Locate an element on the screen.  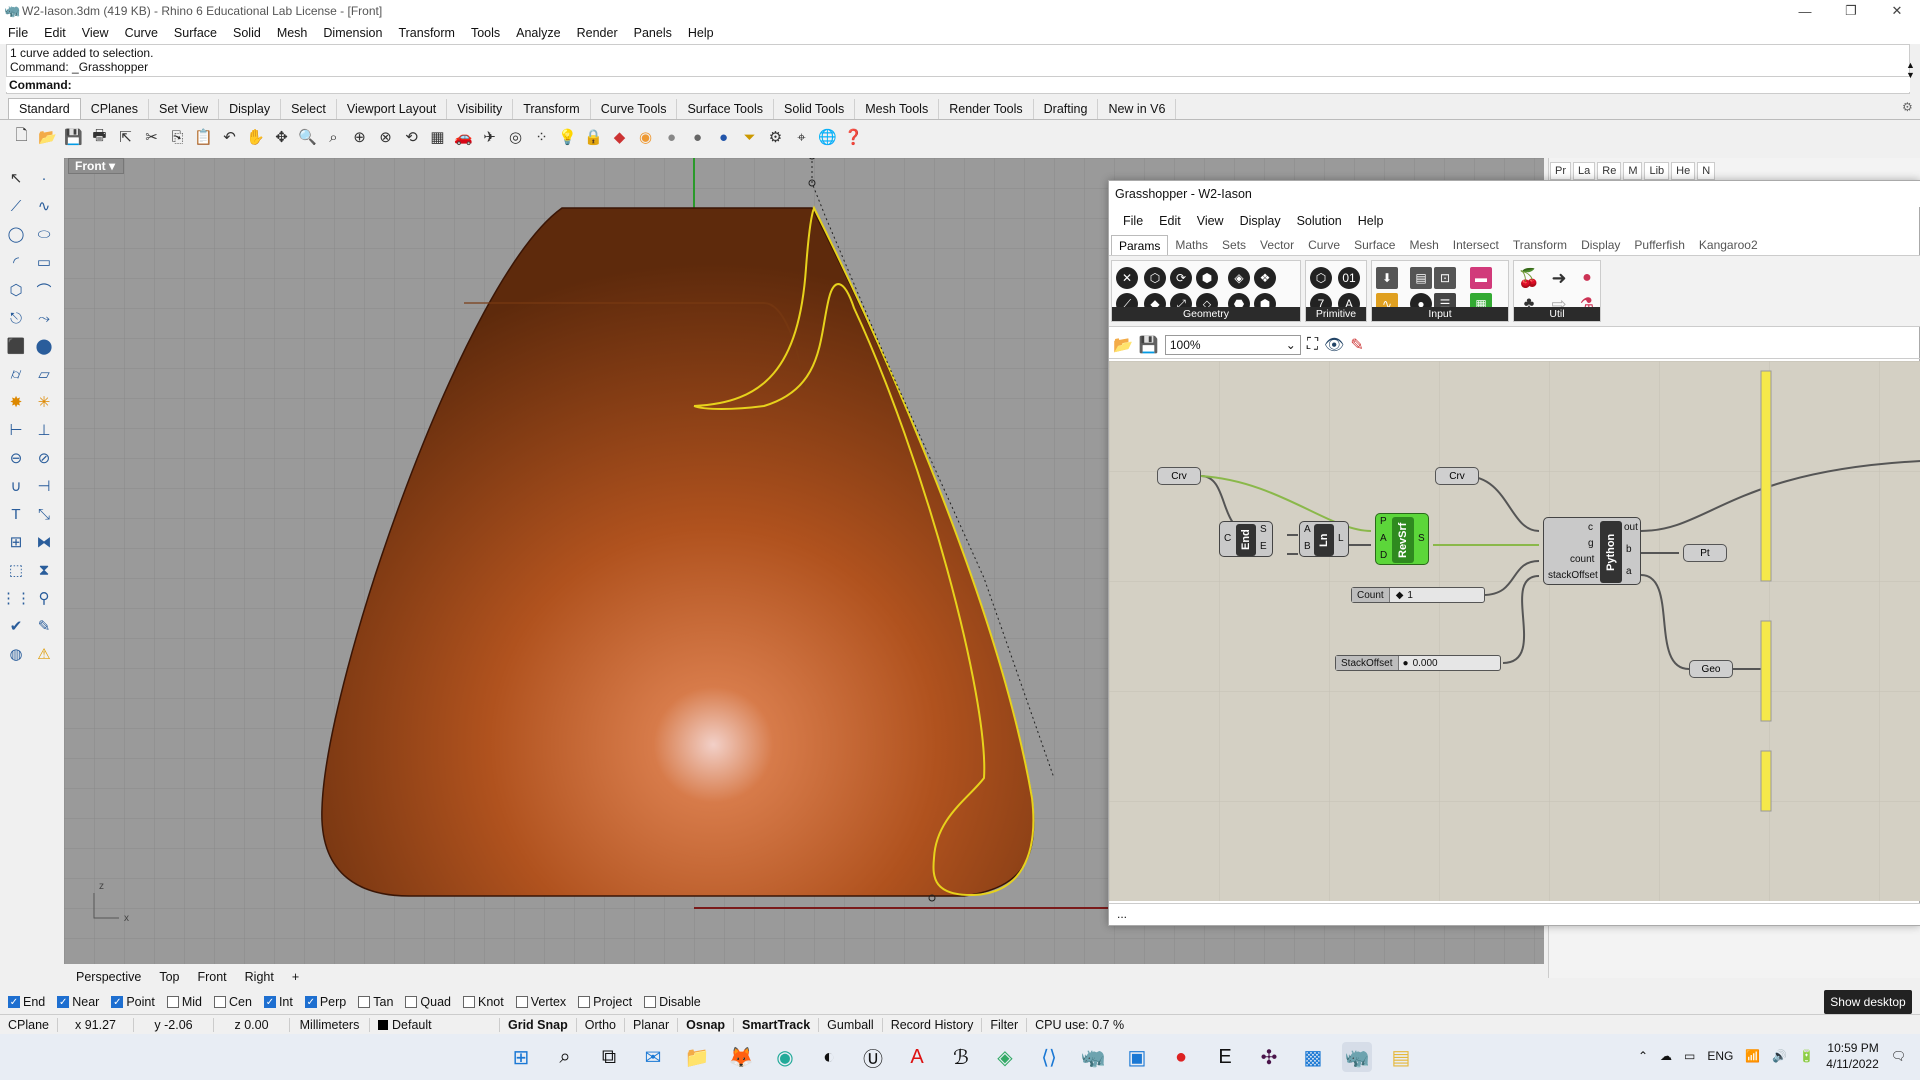
panel-tab-la: La is located at coordinates (1584, 171).